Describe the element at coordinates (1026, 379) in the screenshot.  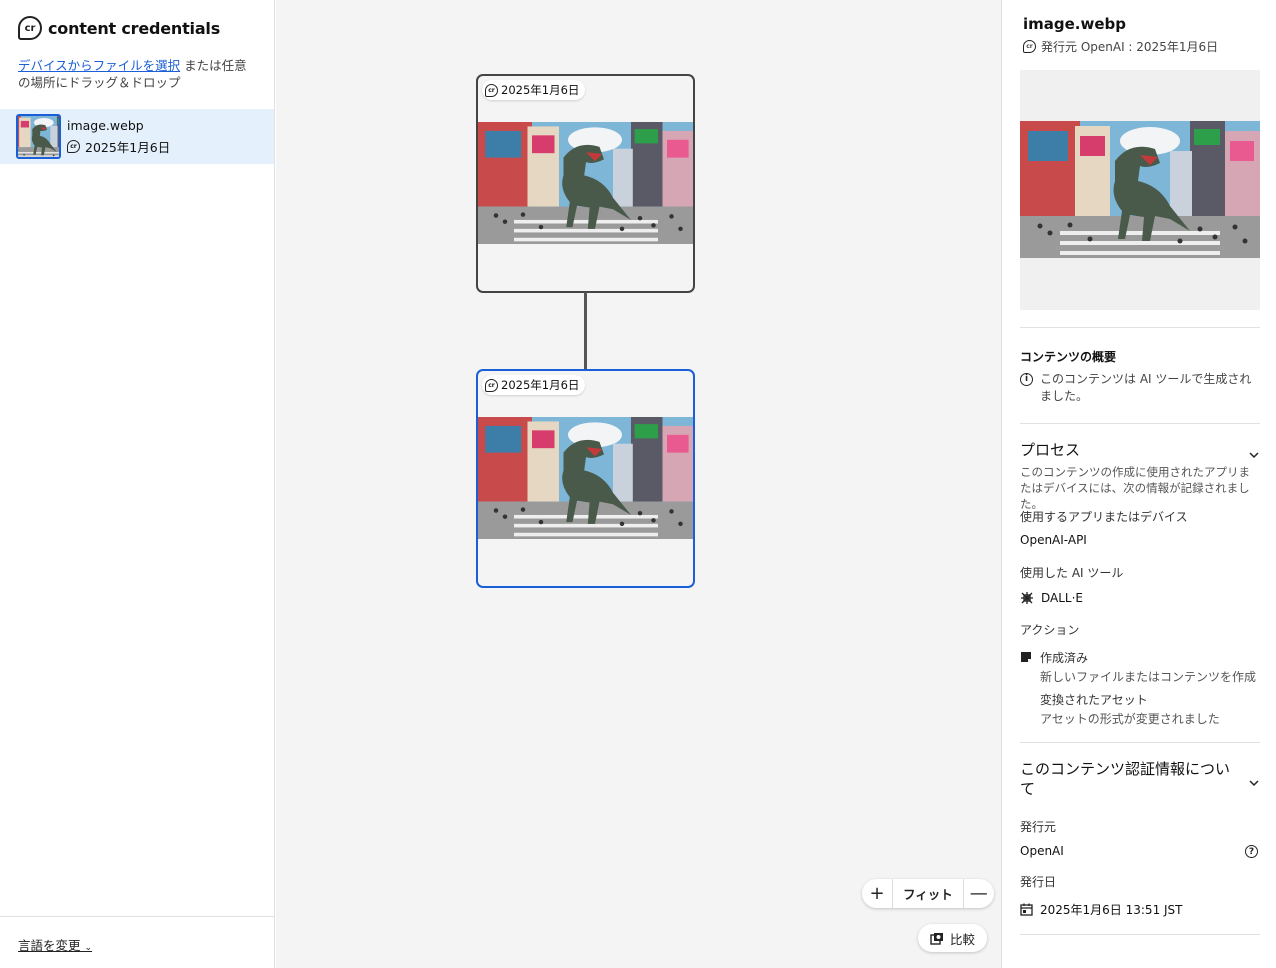
I see `info-icon: i` at that location.